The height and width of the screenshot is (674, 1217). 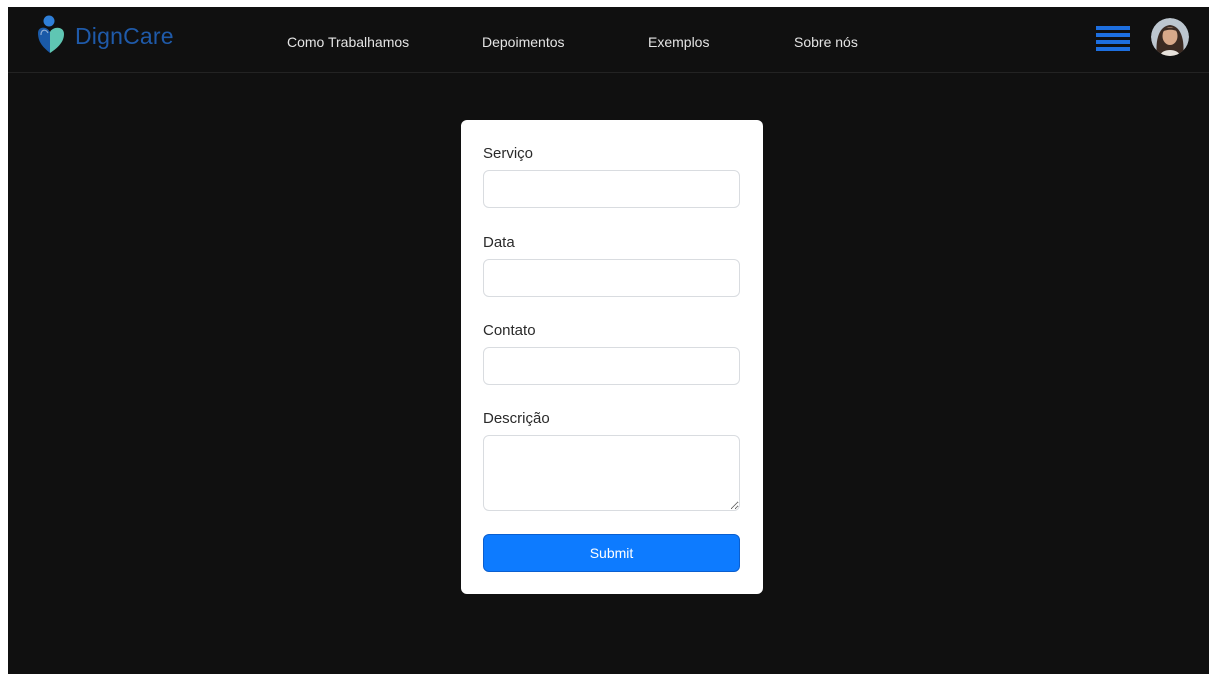 I want to click on data-label: Data, so click(x=499, y=242).